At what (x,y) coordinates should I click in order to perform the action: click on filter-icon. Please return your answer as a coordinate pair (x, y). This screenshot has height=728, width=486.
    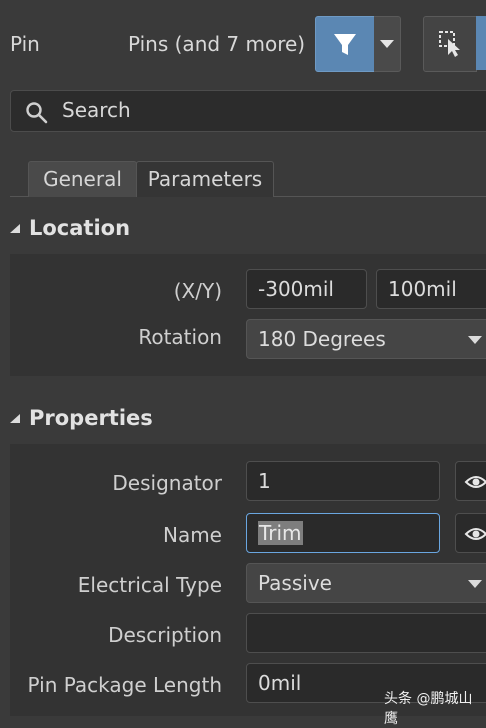
    Looking at the image, I should click on (345, 44).